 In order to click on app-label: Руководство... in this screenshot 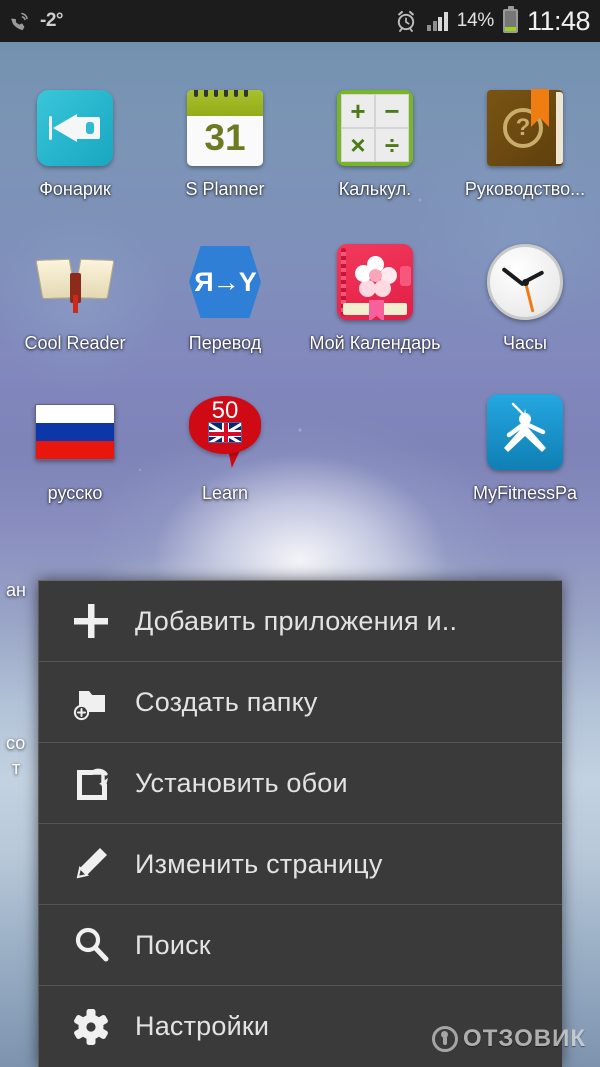, I will do `click(525, 189)`.